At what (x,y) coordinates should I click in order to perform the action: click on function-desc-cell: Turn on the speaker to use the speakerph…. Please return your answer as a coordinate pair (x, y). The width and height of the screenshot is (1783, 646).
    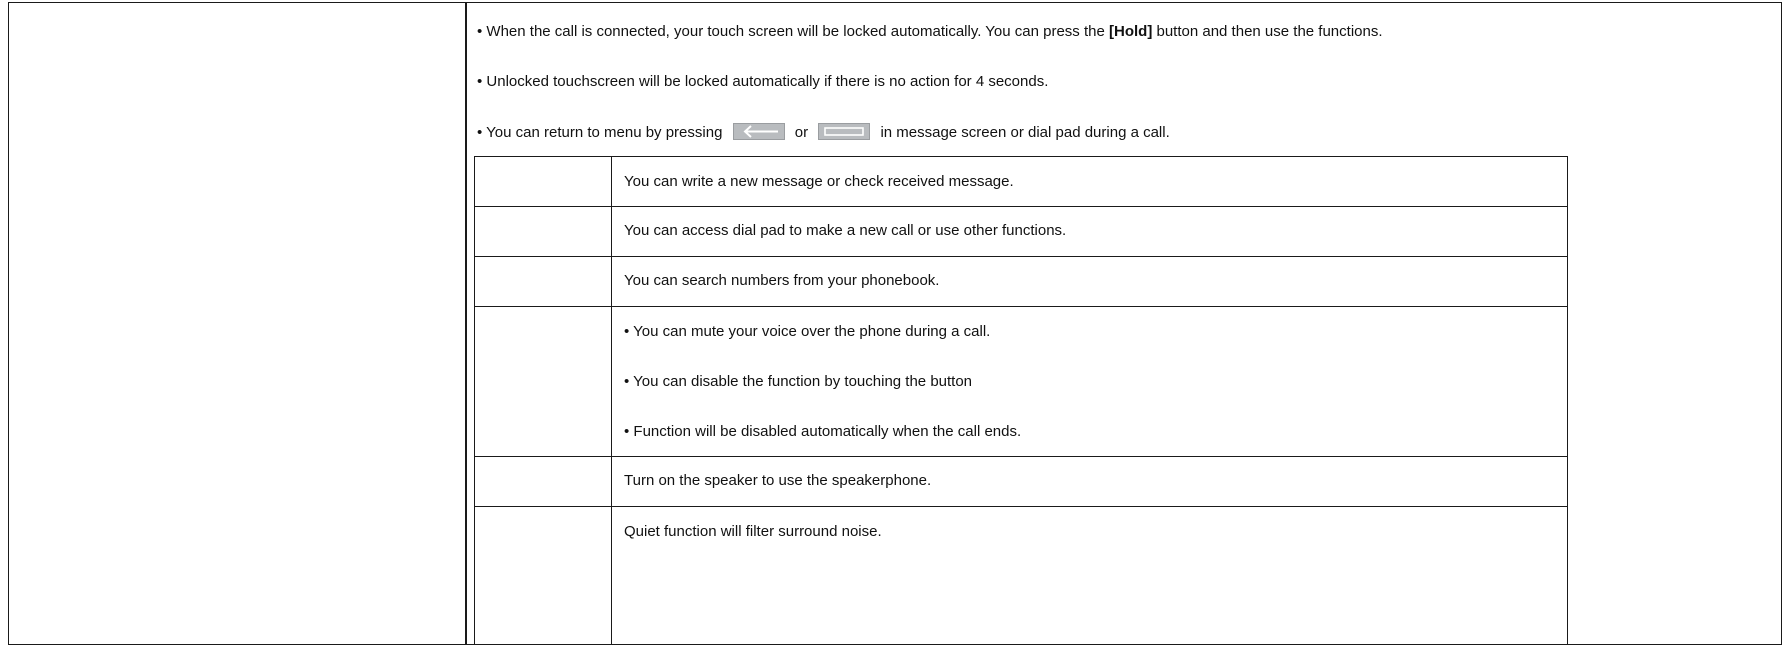
    Looking at the image, I should click on (1089, 481).